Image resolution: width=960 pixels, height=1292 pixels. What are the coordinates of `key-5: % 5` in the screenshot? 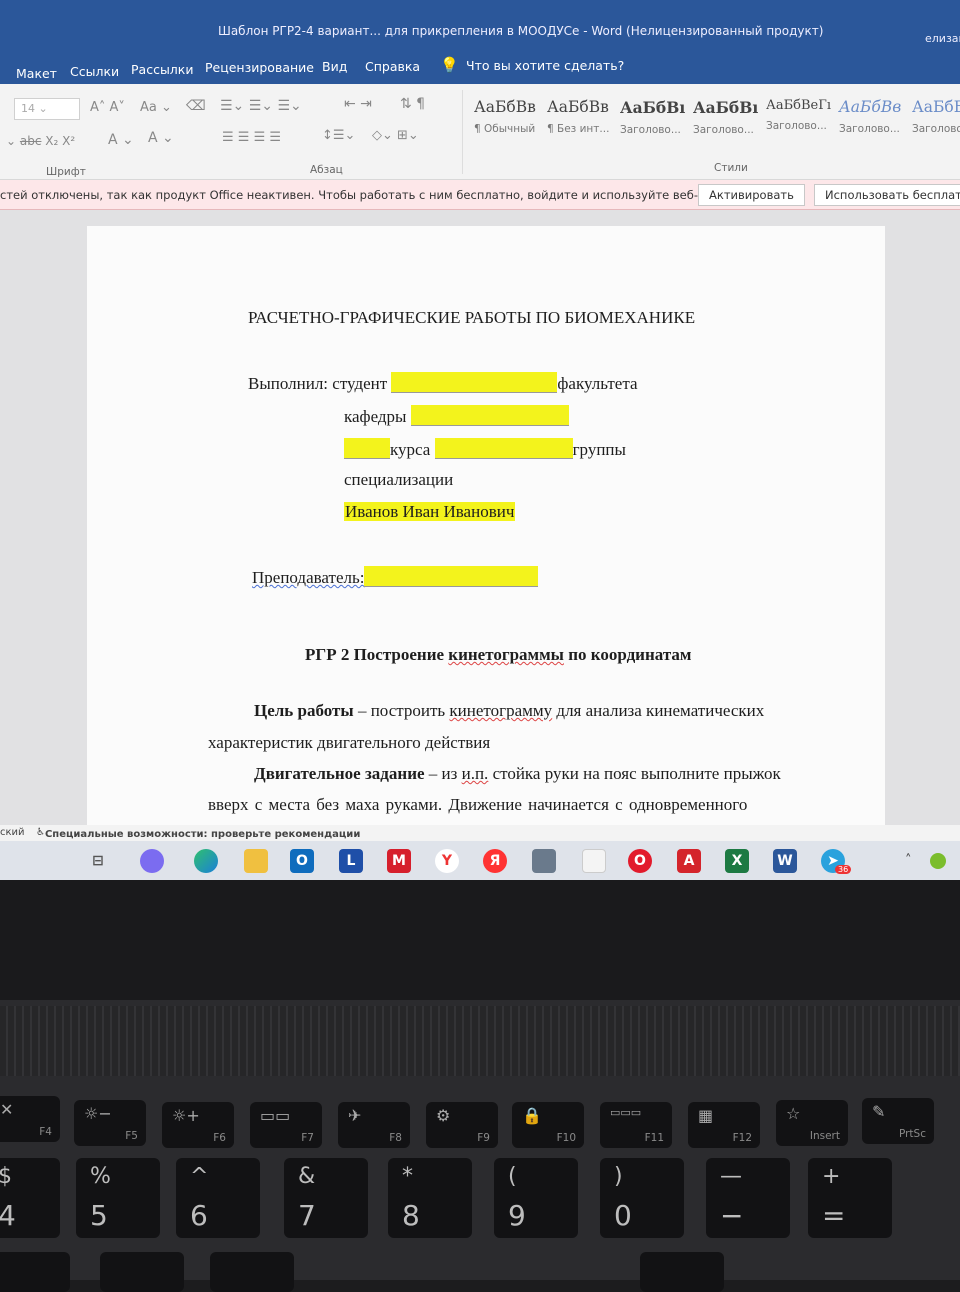 It's located at (118, 1198).